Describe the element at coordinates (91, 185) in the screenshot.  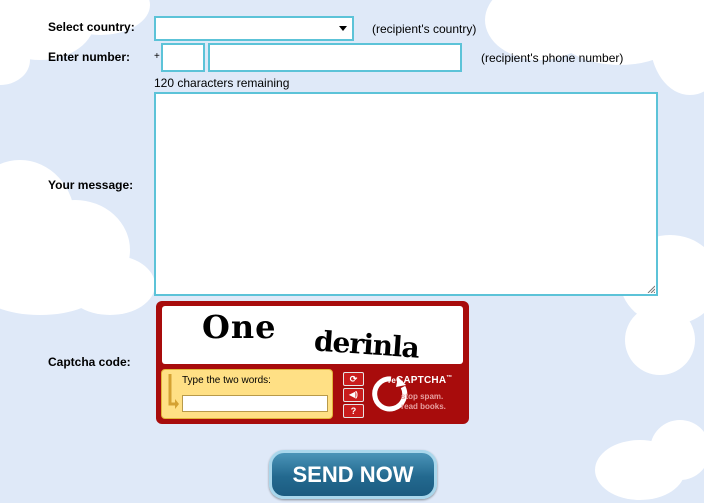
I see `message-label: Your message:` at that location.